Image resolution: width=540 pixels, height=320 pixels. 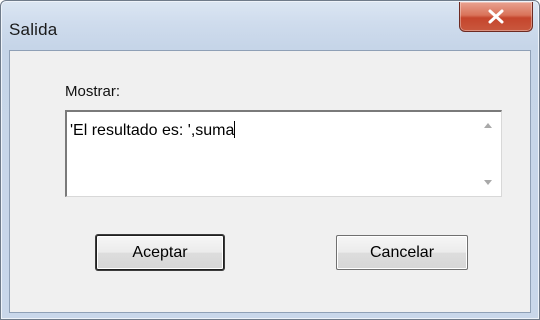 What do you see at coordinates (235, 129) in the screenshot?
I see `text-caret` at bounding box center [235, 129].